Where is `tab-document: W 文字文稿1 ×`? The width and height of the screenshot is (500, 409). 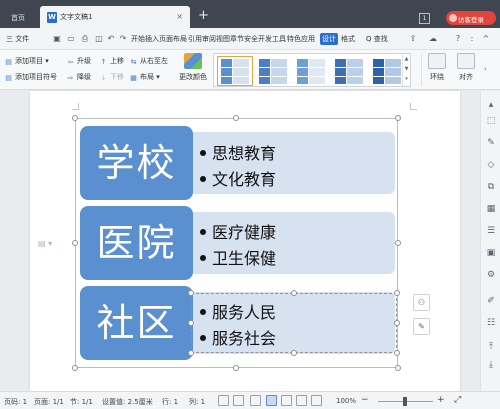
tab-document: W 文字文稿1 × is located at coordinates (115, 17).